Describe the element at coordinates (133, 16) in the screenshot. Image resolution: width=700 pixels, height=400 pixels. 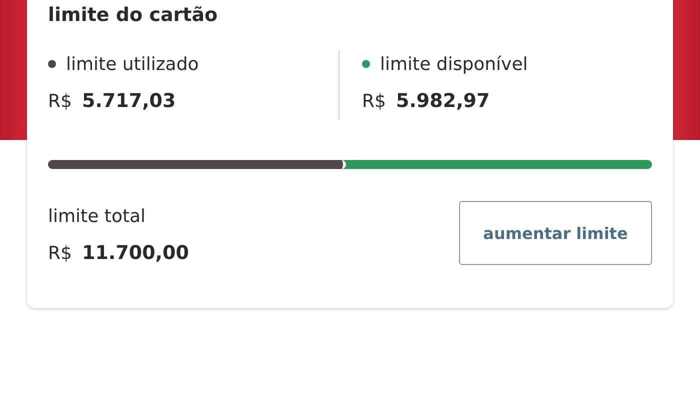
I see `card-title: limite do cartão` at that location.